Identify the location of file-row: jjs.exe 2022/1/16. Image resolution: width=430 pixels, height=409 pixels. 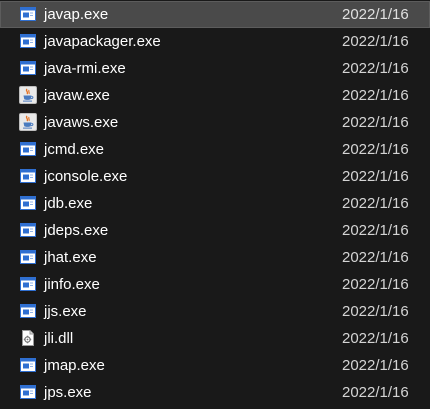
(215, 311).